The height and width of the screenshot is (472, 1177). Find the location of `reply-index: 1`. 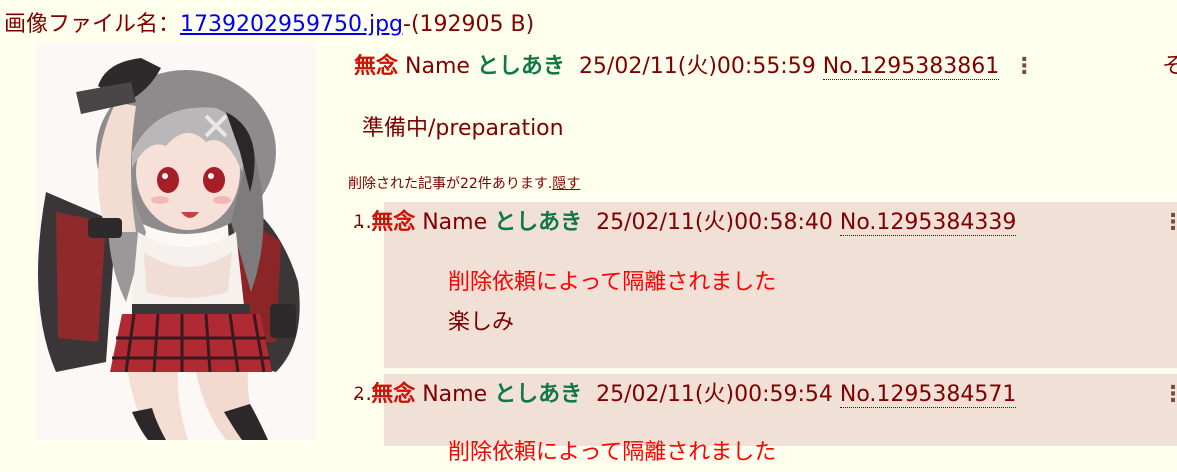

reply-index: 1 is located at coordinates (359, 220).